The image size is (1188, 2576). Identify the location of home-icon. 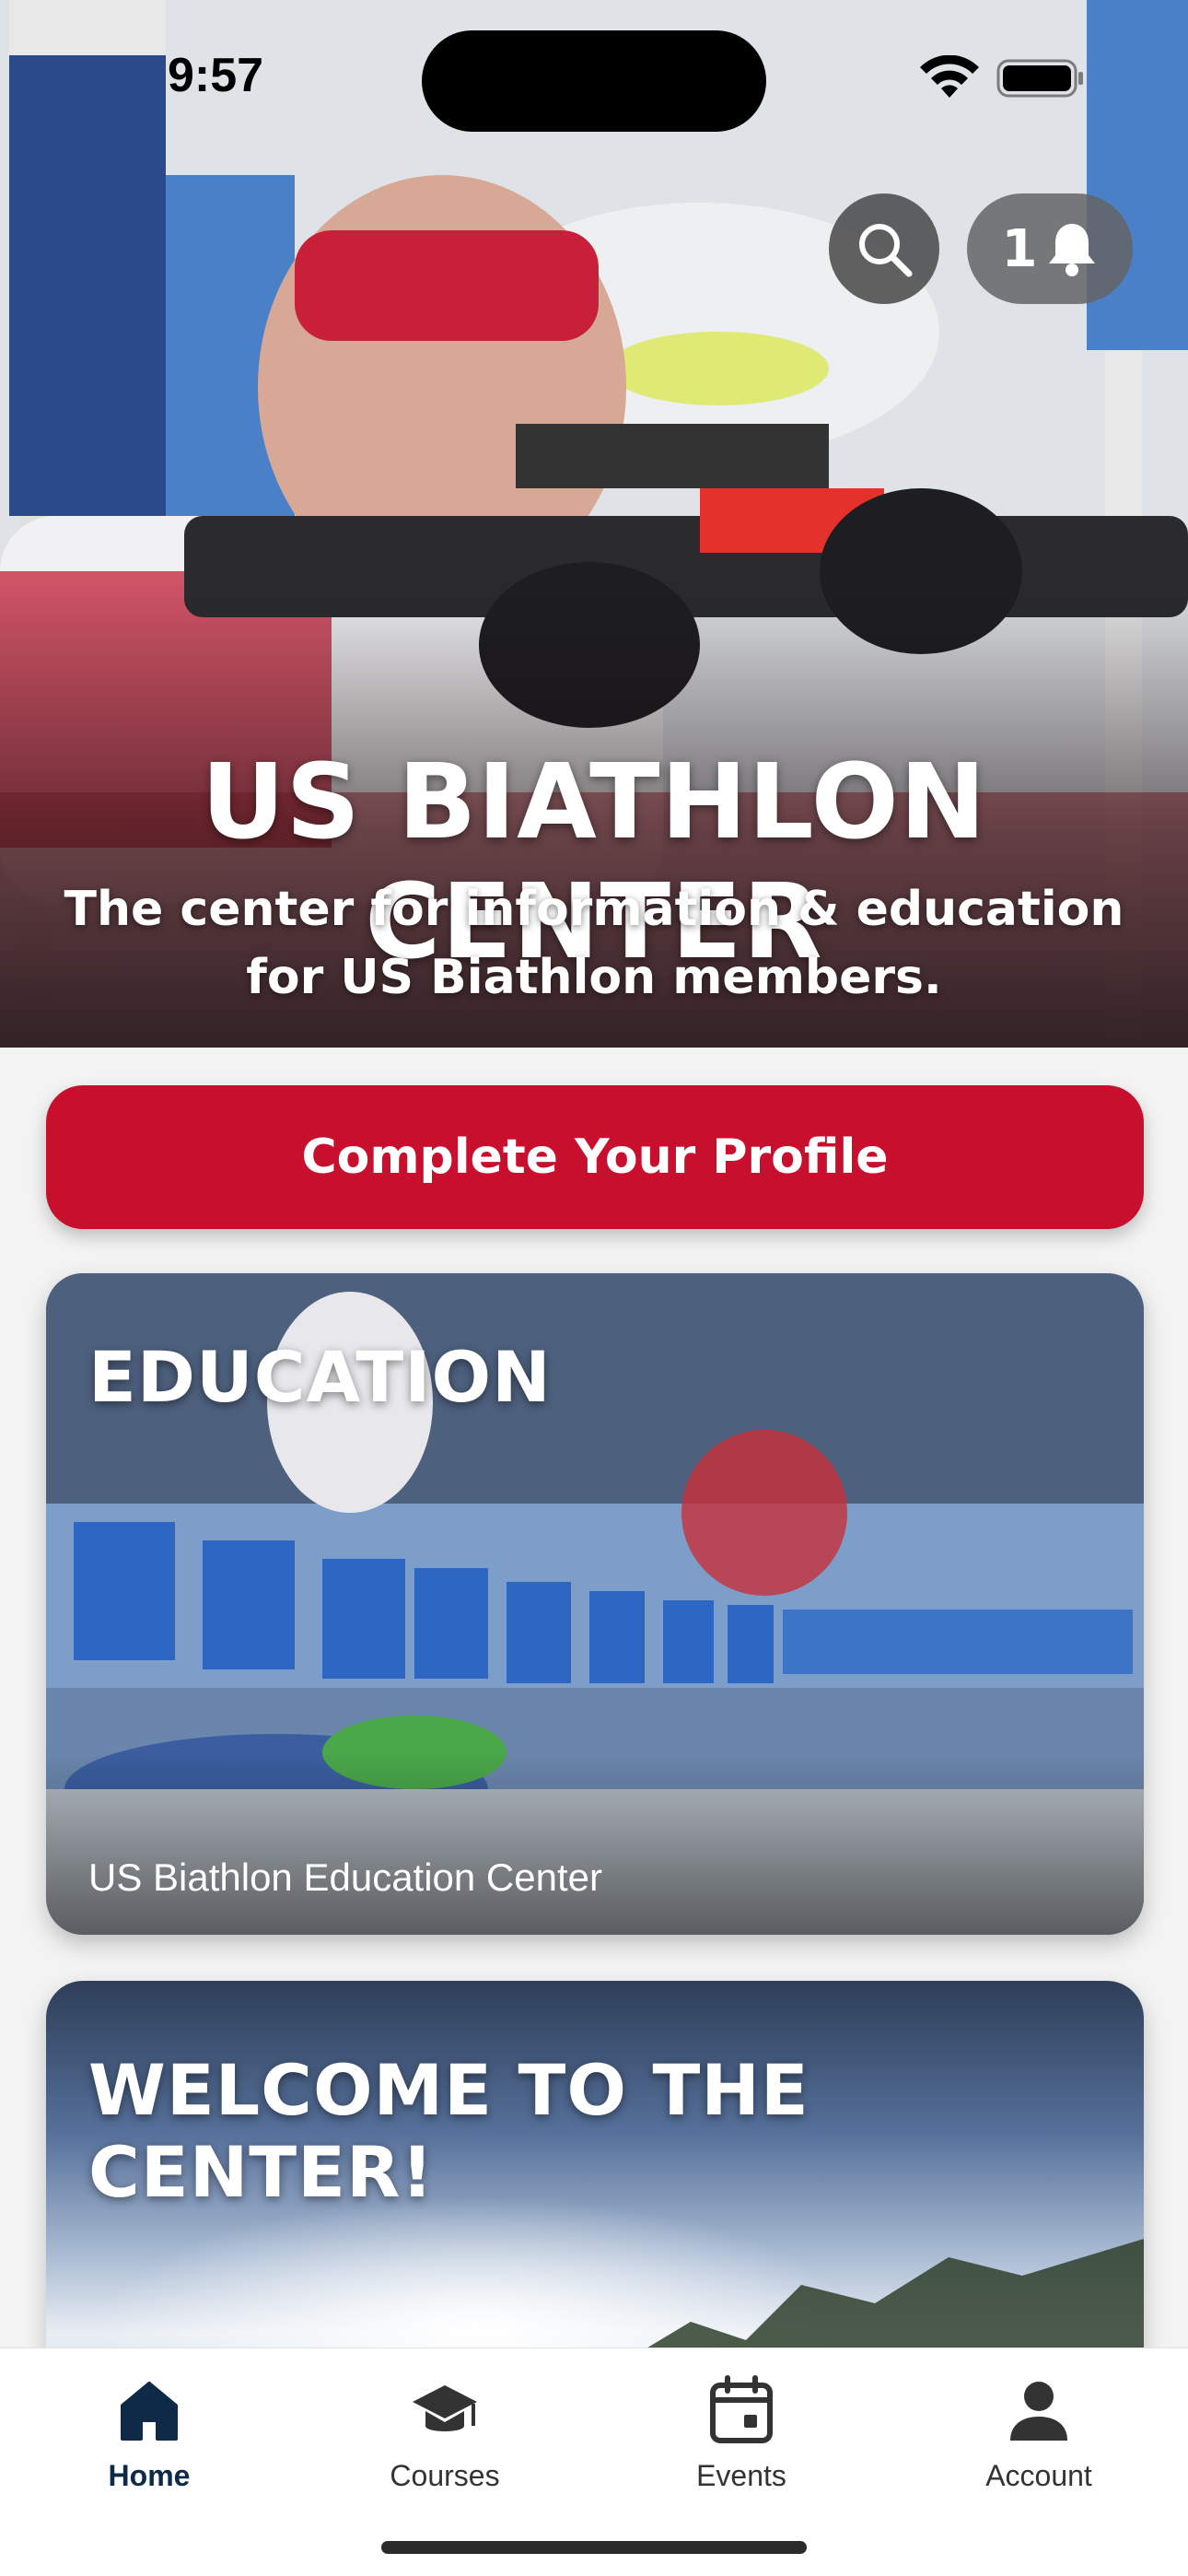
(149, 2411).